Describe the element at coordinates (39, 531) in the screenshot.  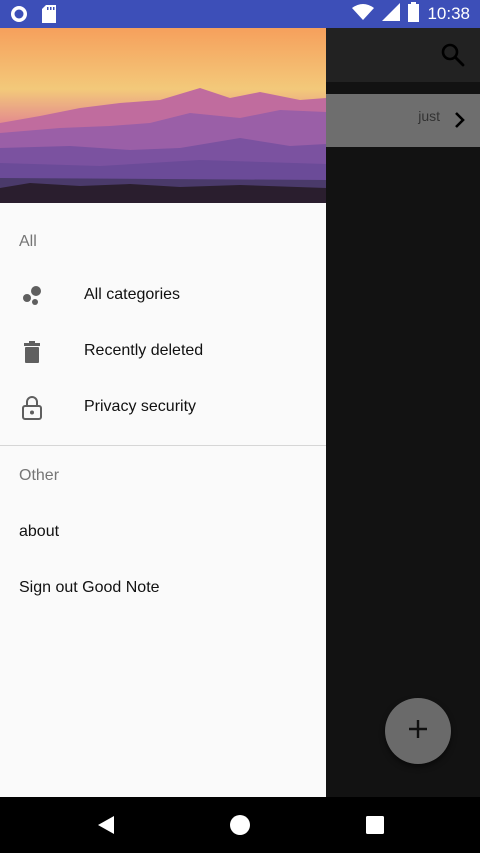
I see `drawer-item-label: about` at that location.